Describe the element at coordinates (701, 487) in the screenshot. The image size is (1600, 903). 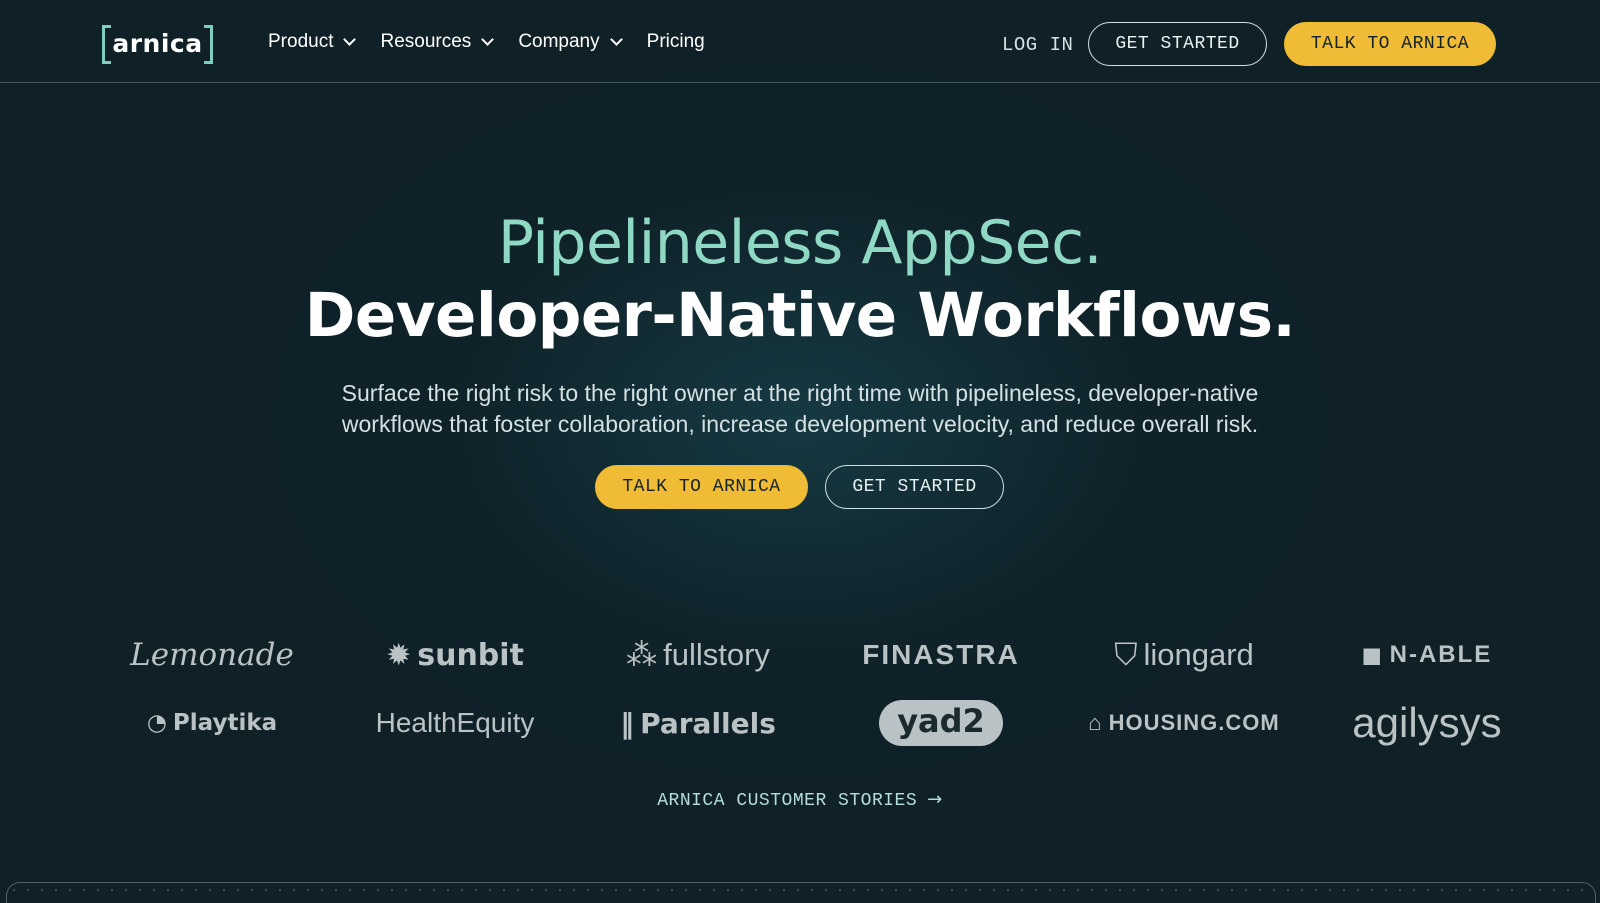
I see `hero-talk-to-arnica-button: TALK TO ARNICA` at that location.